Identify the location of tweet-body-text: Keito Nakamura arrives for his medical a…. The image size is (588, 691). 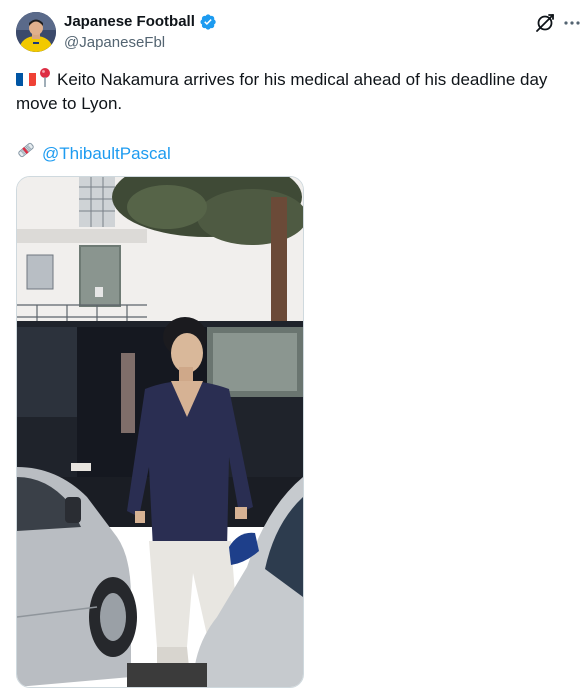
(282, 91).